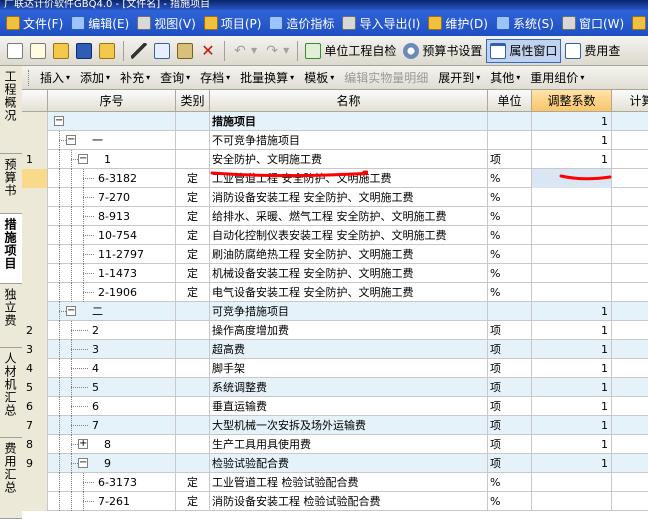  Describe the element at coordinates (335, 273) in the screenshot. I see `table-row: 1-1473 定机械设备安装工程 安全防护、文明施工费%` at that location.